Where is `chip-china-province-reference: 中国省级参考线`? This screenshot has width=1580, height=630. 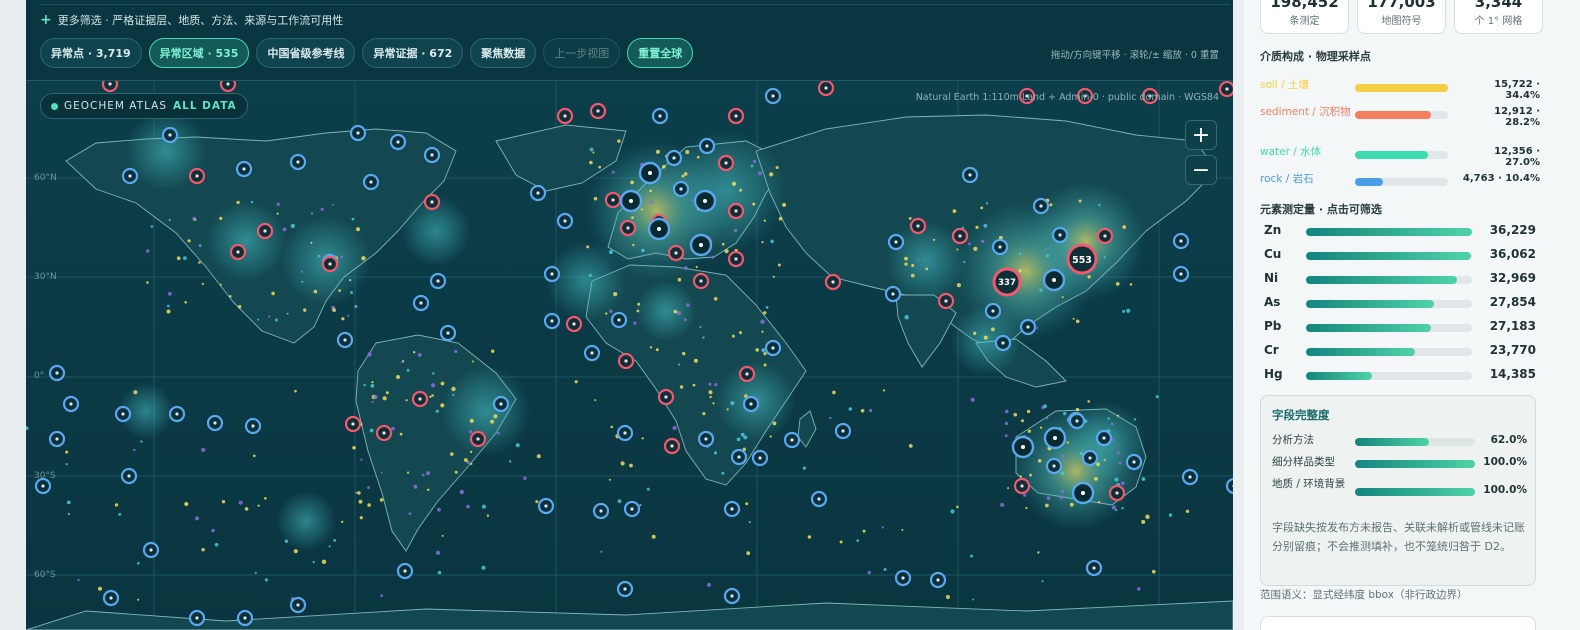 chip-china-province-reference: 中国省级参考线 is located at coordinates (306, 53).